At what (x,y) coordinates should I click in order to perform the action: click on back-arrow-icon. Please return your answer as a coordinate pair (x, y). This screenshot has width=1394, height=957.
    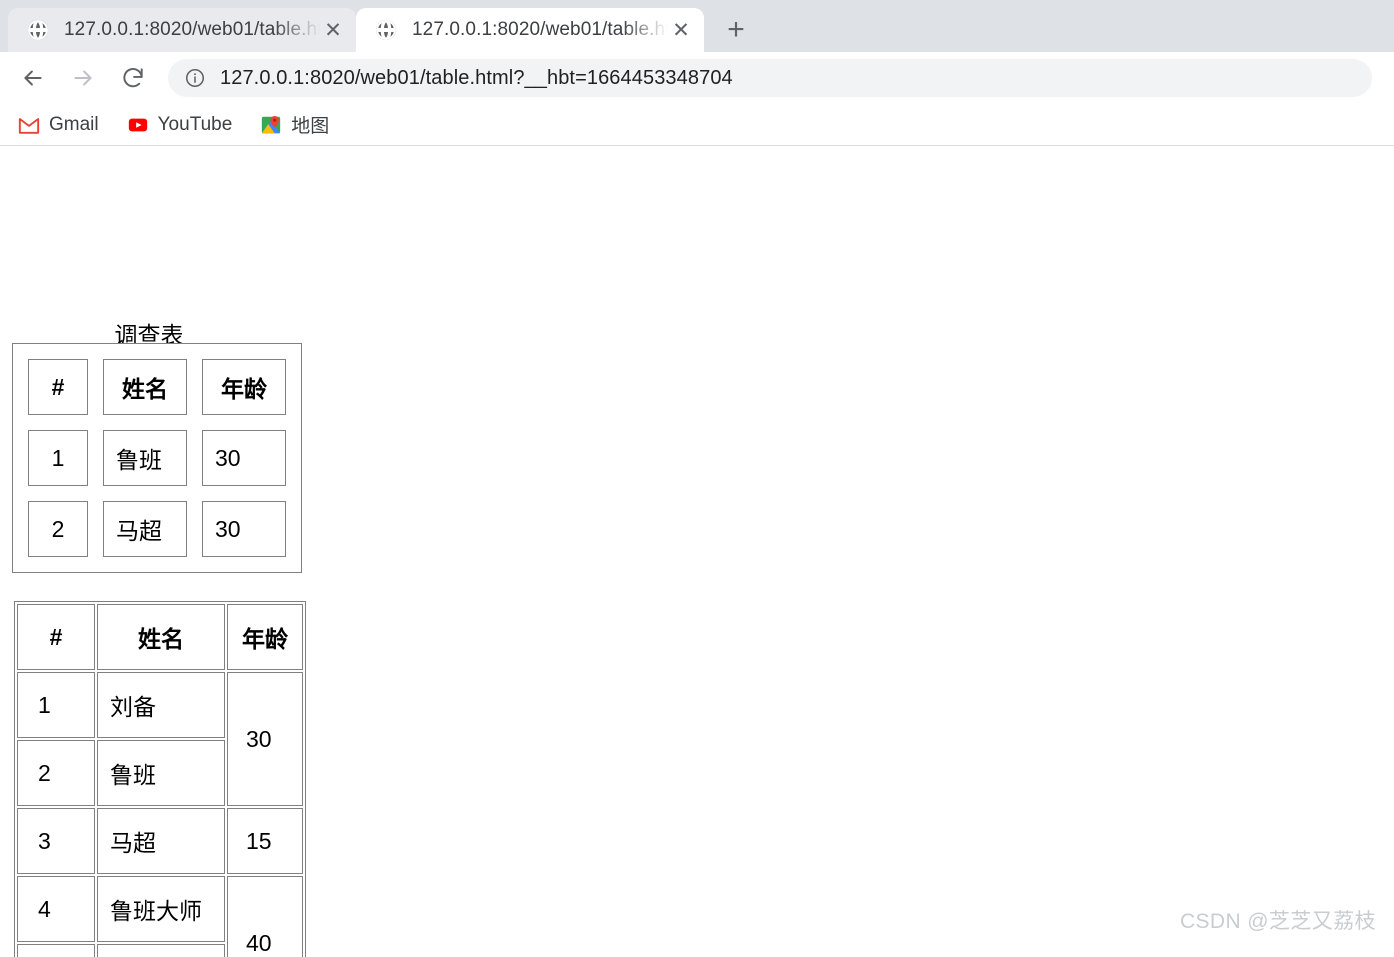
    Looking at the image, I should click on (33, 78).